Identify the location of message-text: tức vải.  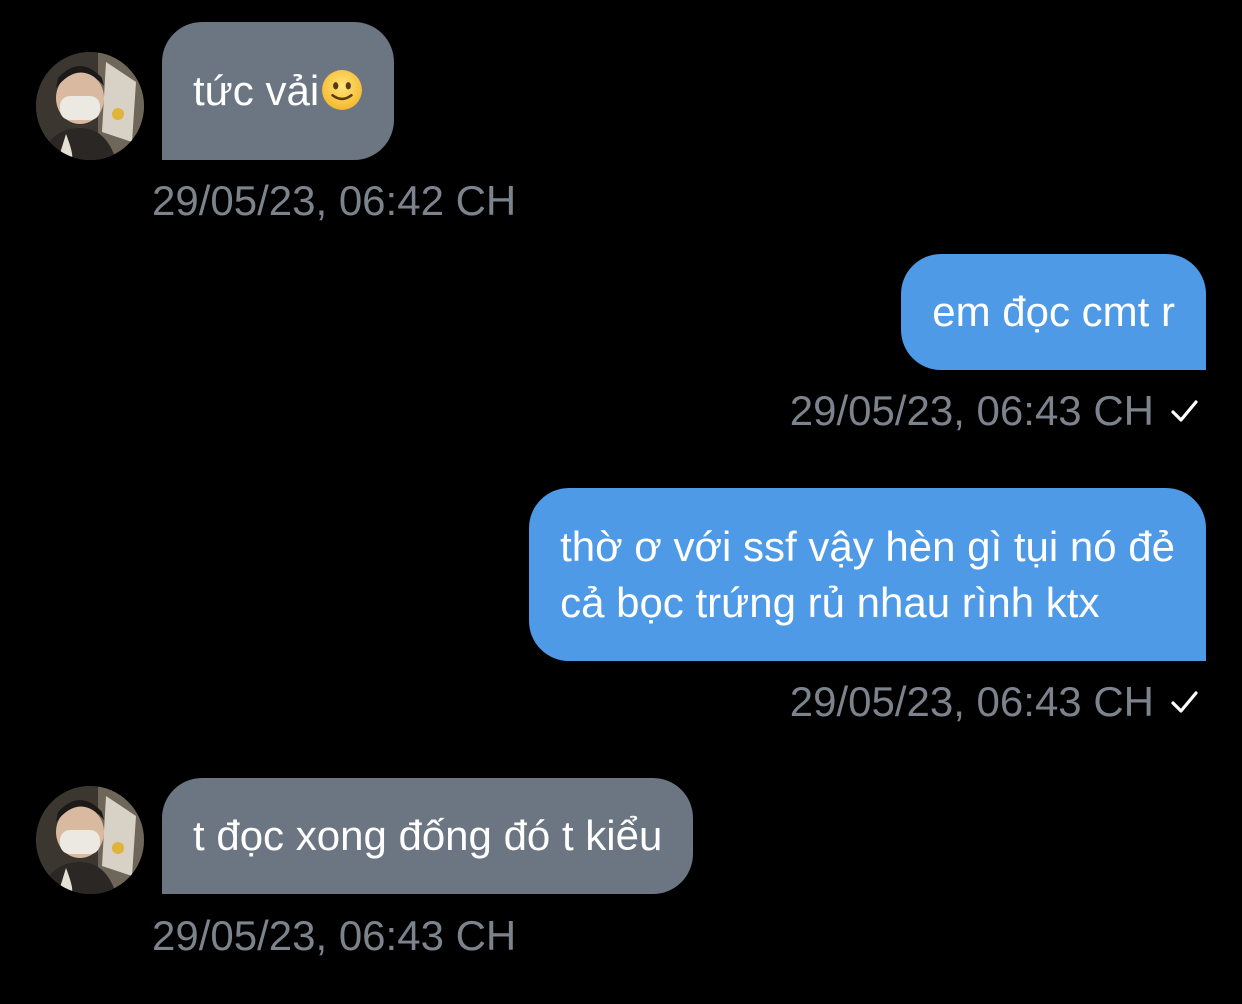
(256, 90).